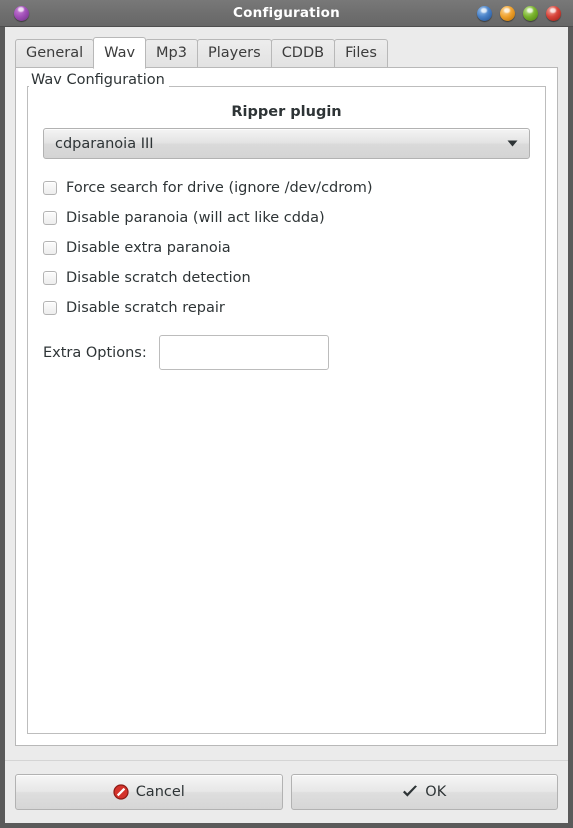 The width and height of the screenshot is (573, 828). Describe the element at coordinates (361, 53) in the screenshot. I see `tab-files: Files` at that location.